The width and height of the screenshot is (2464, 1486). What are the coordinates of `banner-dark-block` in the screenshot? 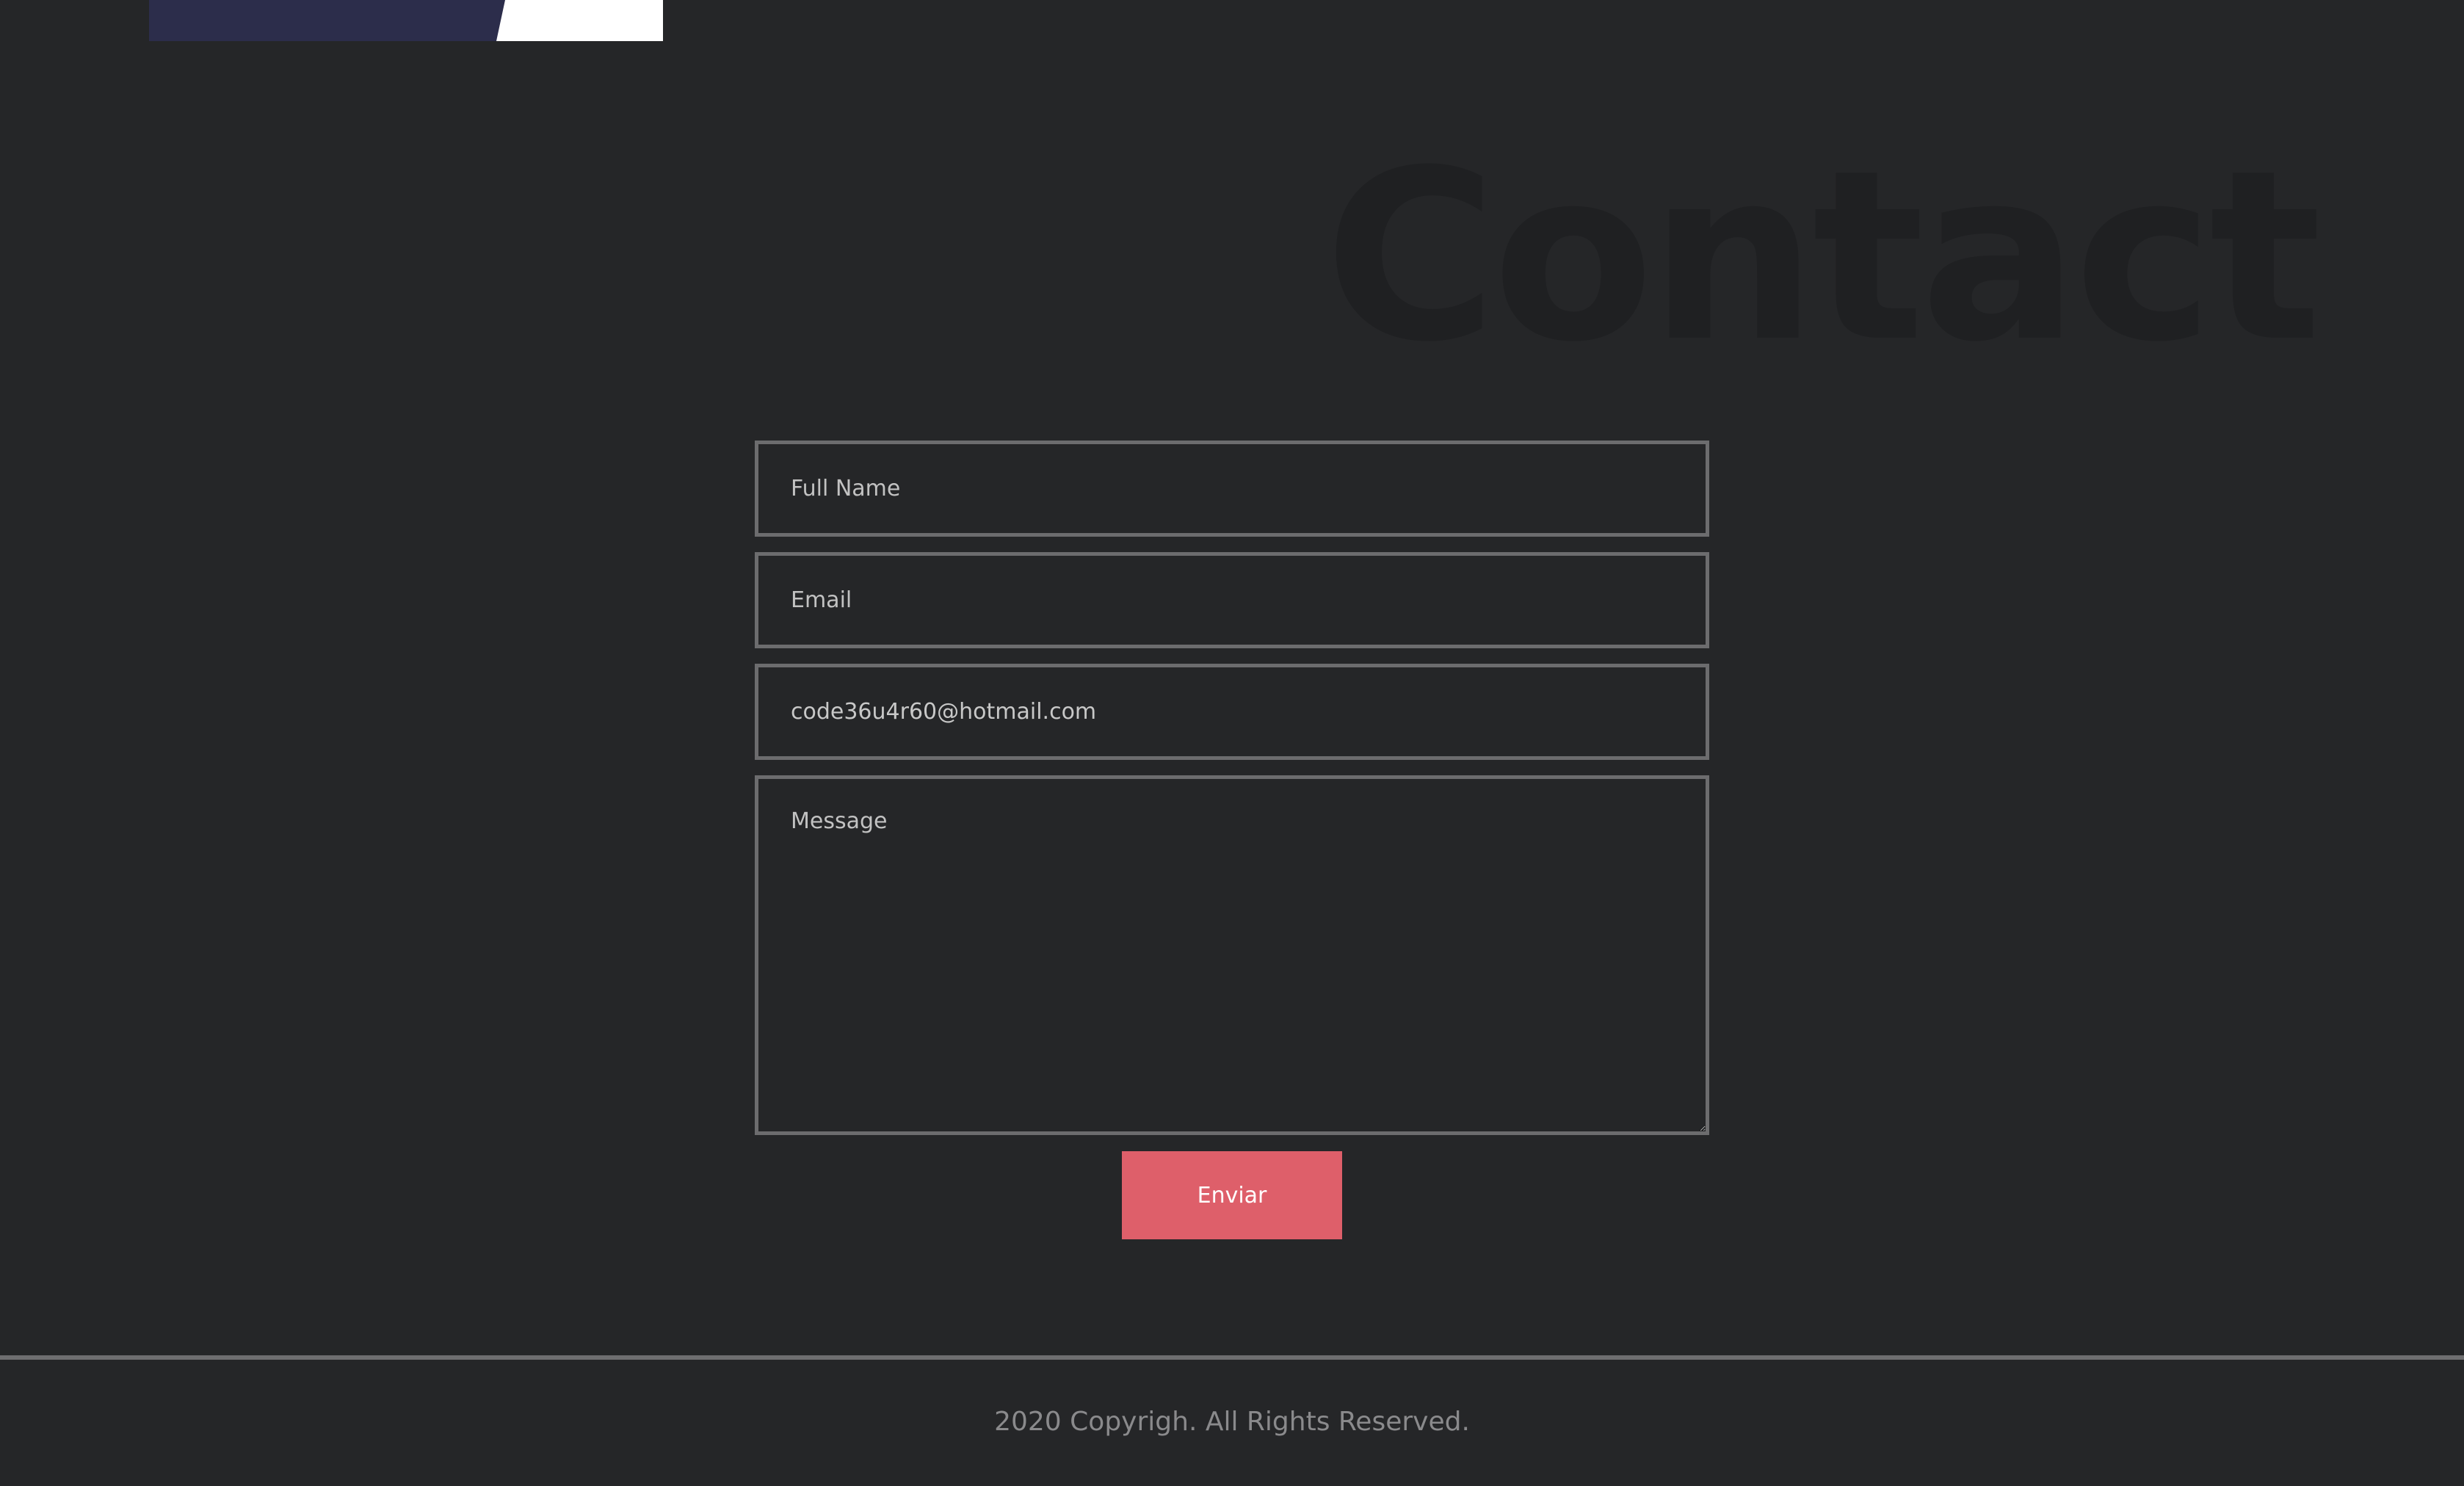 It's located at (322, 20).